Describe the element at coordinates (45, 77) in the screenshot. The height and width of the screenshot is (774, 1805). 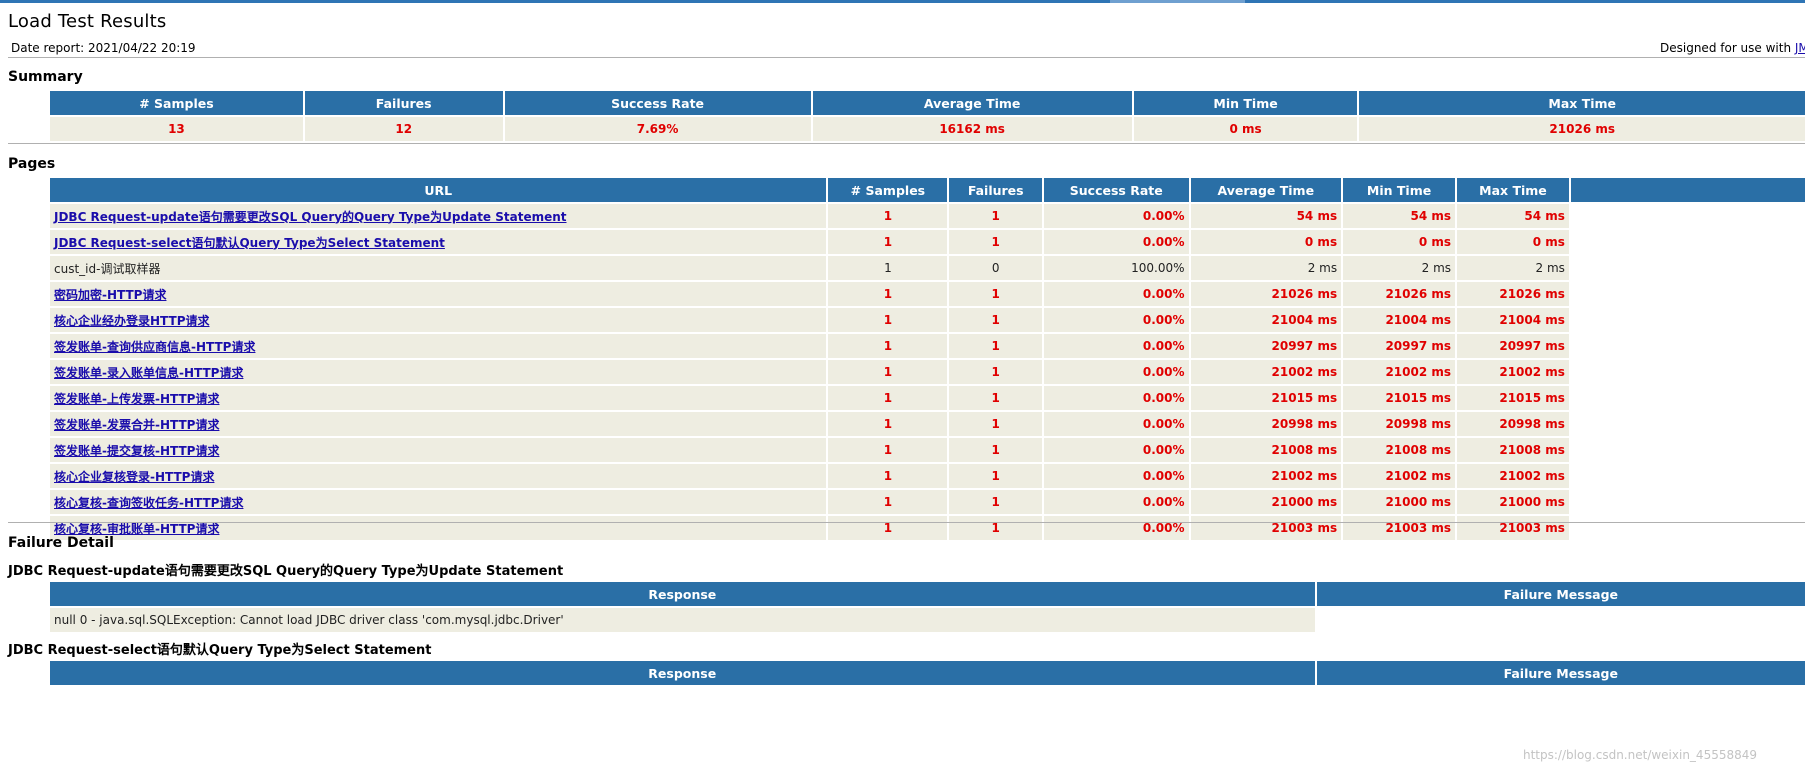
I see `summary-heading: Summary` at that location.